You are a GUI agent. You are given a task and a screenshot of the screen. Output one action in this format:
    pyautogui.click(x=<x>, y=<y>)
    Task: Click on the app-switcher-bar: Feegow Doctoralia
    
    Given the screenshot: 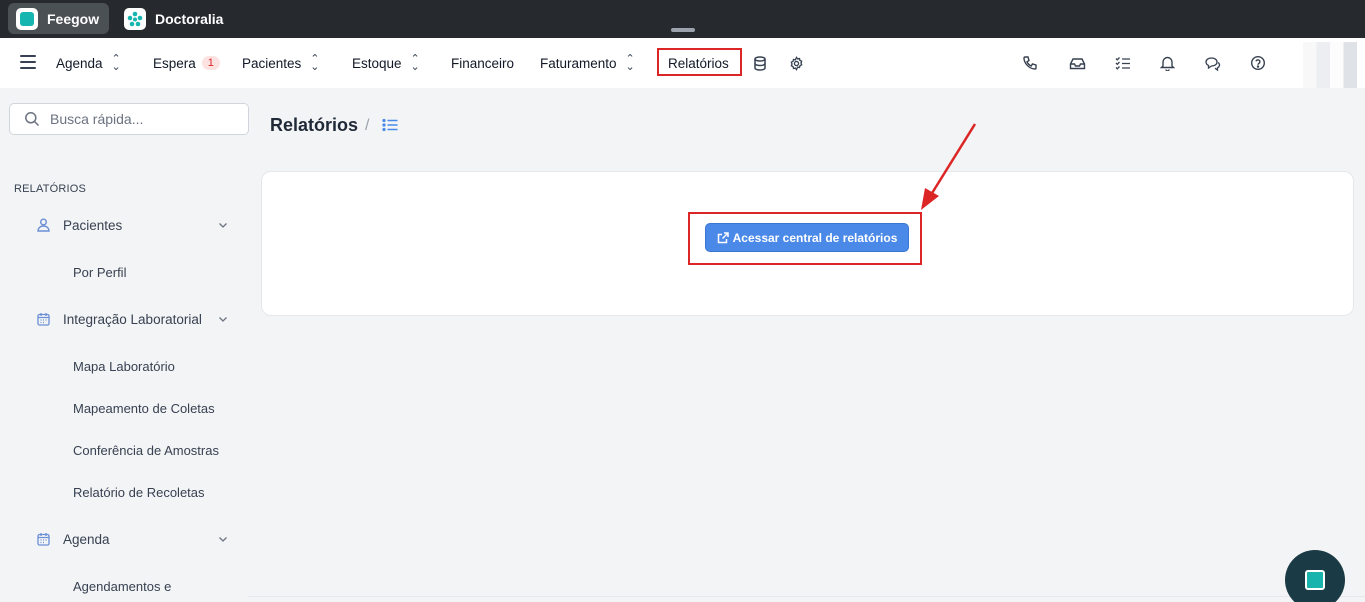 What is the action you would take?
    pyautogui.click(x=682, y=19)
    